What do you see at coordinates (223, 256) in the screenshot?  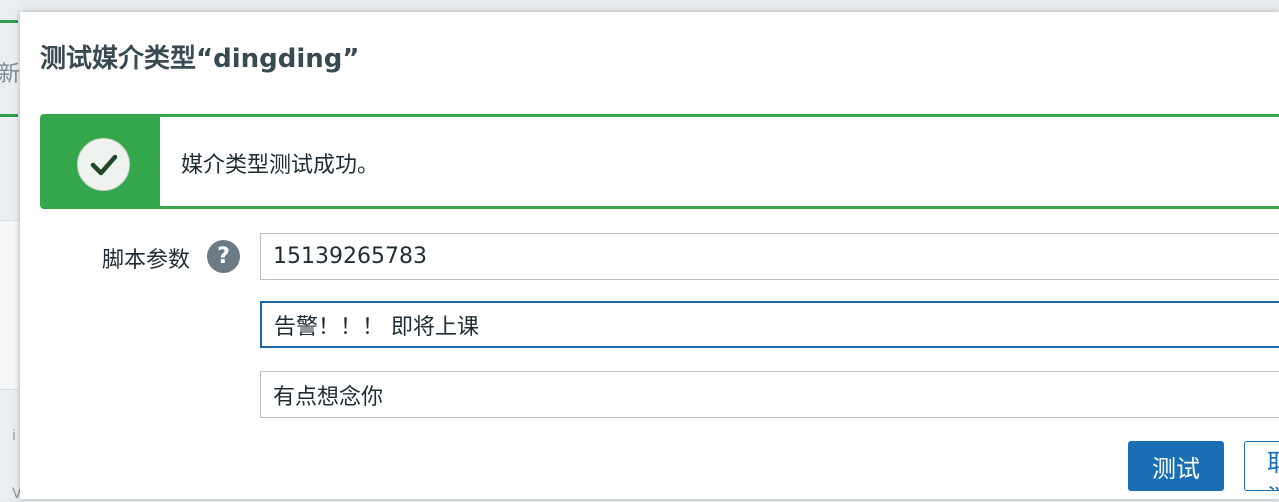 I see `help-icon: ?` at bounding box center [223, 256].